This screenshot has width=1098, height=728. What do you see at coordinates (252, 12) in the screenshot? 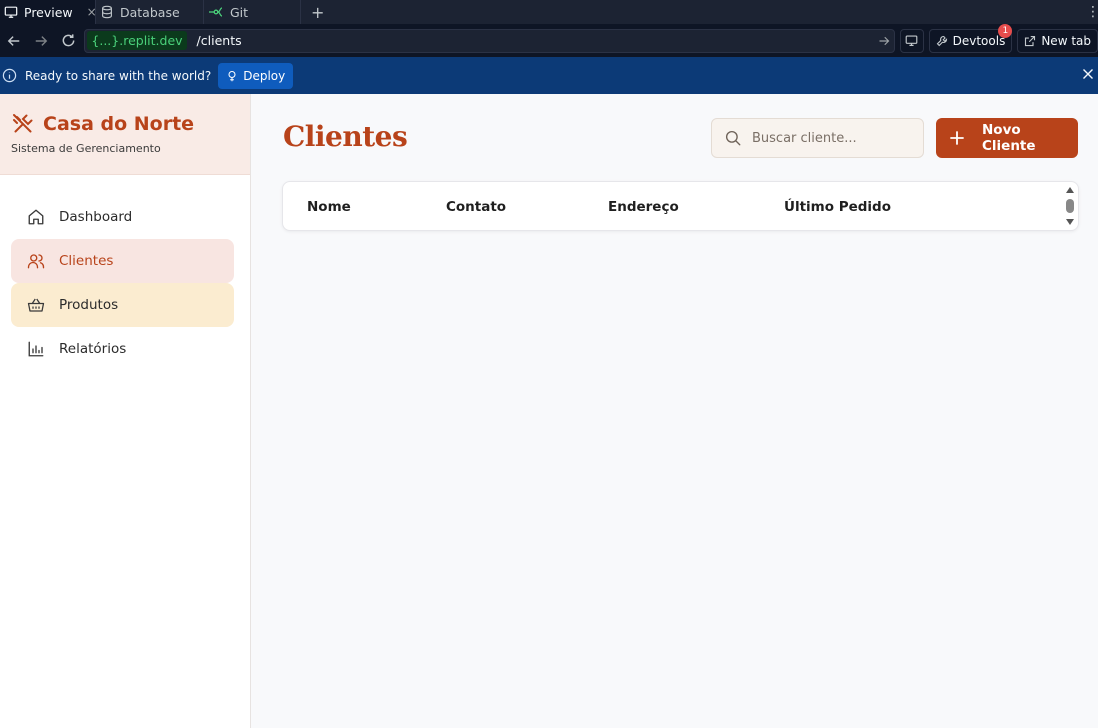
I see `tab-git: Git` at bounding box center [252, 12].